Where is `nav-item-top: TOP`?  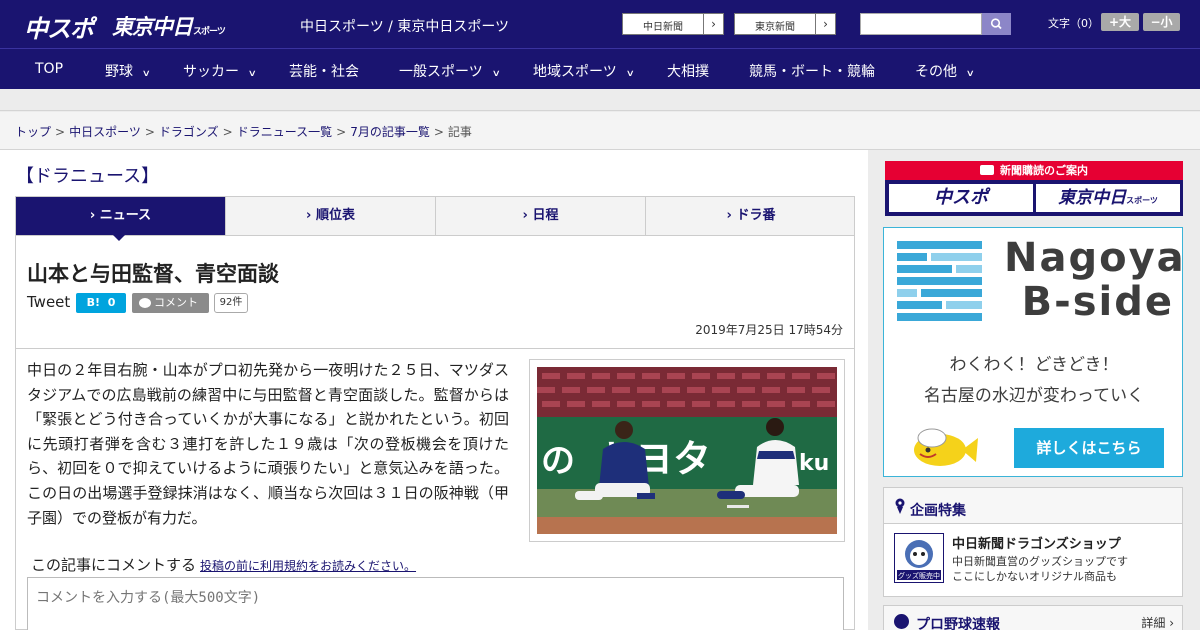
nav-item-top: TOP is located at coordinates (49, 69).